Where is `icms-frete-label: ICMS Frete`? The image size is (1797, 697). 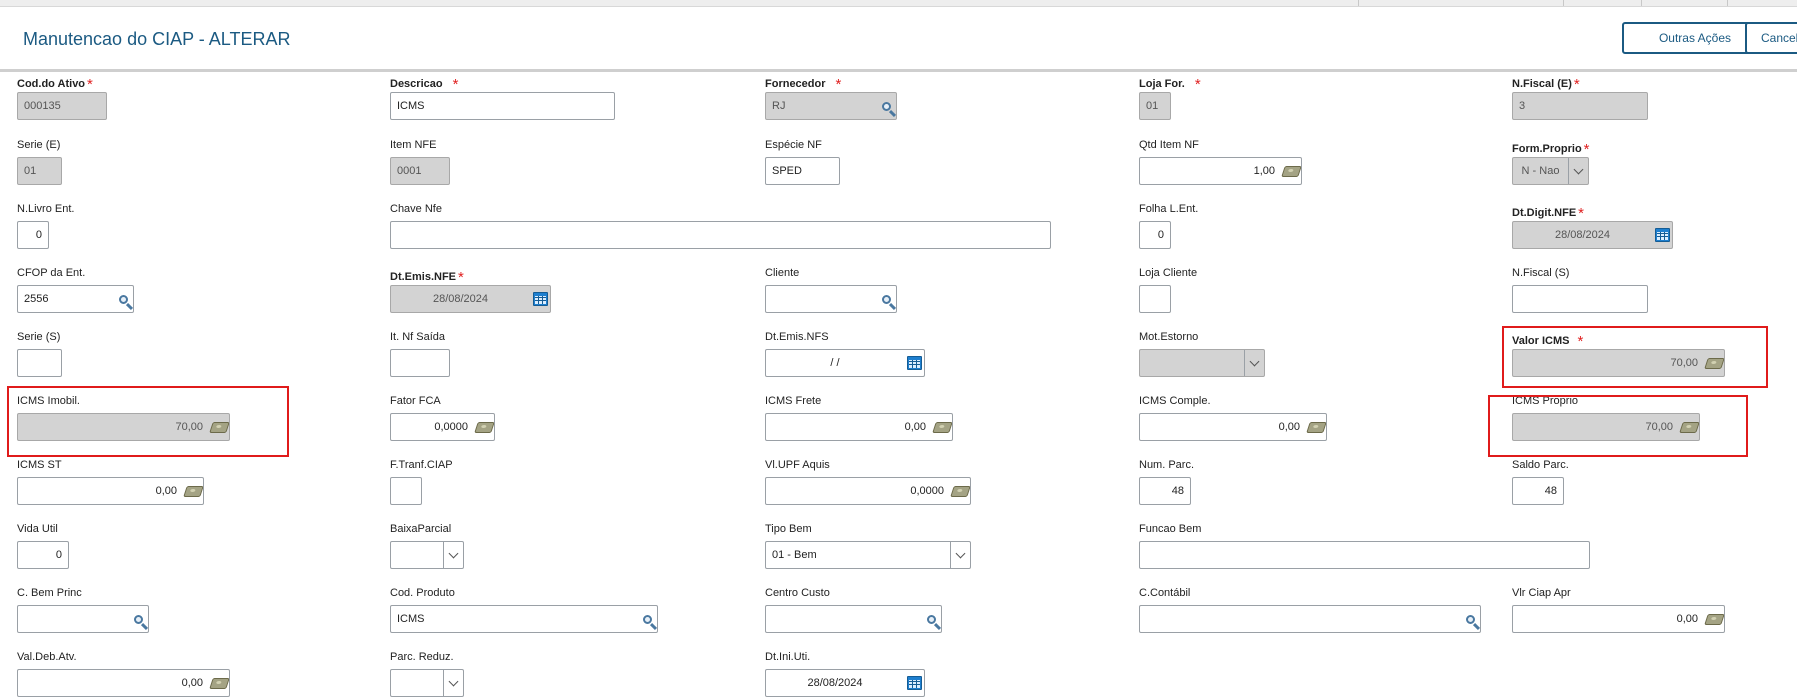 icms-frete-label: ICMS Frete is located at coordinates (793, 401).